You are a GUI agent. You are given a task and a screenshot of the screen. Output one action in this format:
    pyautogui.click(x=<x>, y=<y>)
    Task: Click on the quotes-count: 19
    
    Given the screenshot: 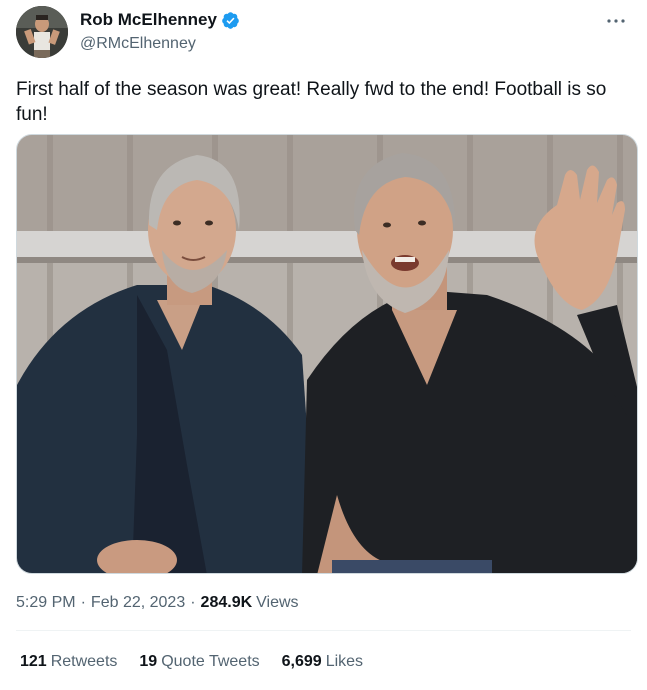 What is the action you would take?
    pyautogui.click(x=148, y=661)
    